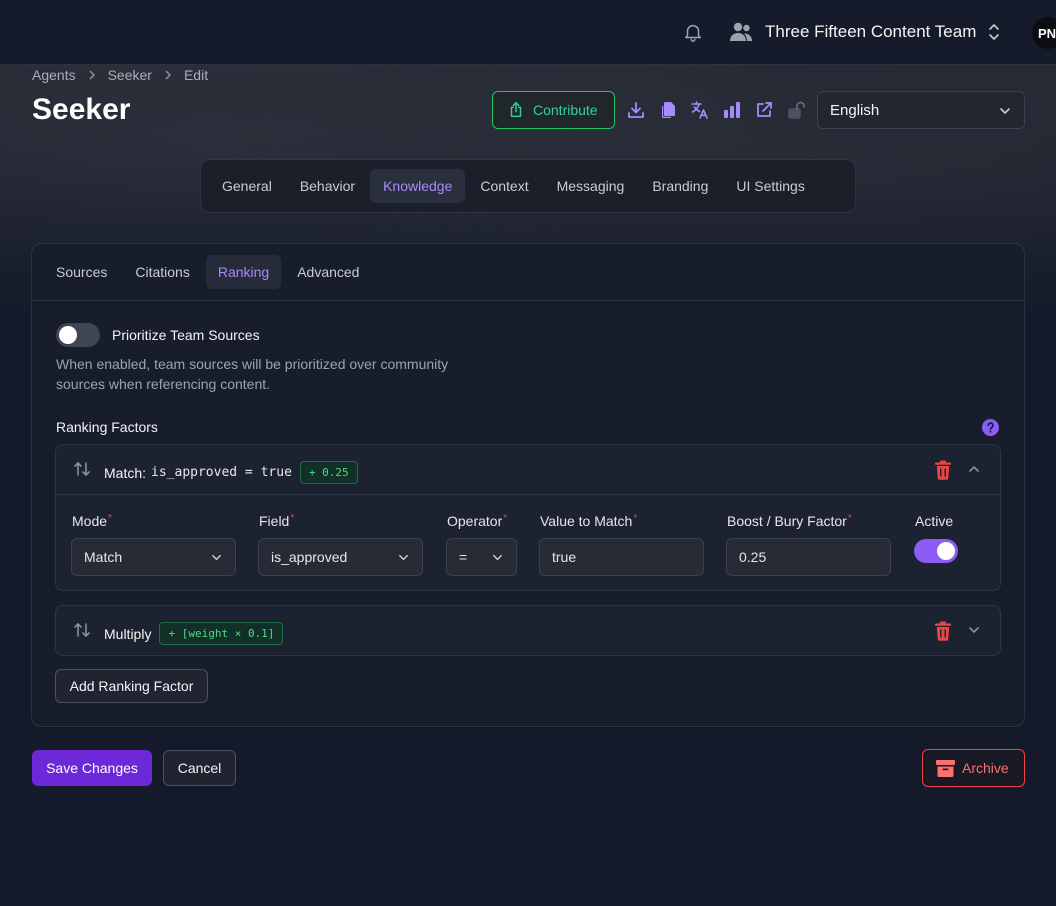  I want to click on breadcrumb-edit: Edit, so click(196, 75).